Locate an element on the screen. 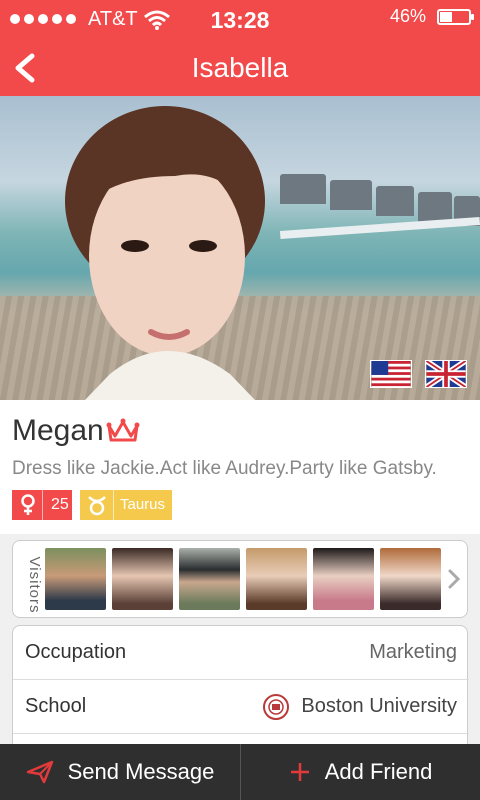 The height and width of the screenshot is (800, 480). occupation-value: Marketing is located at coordinates (413, 652).